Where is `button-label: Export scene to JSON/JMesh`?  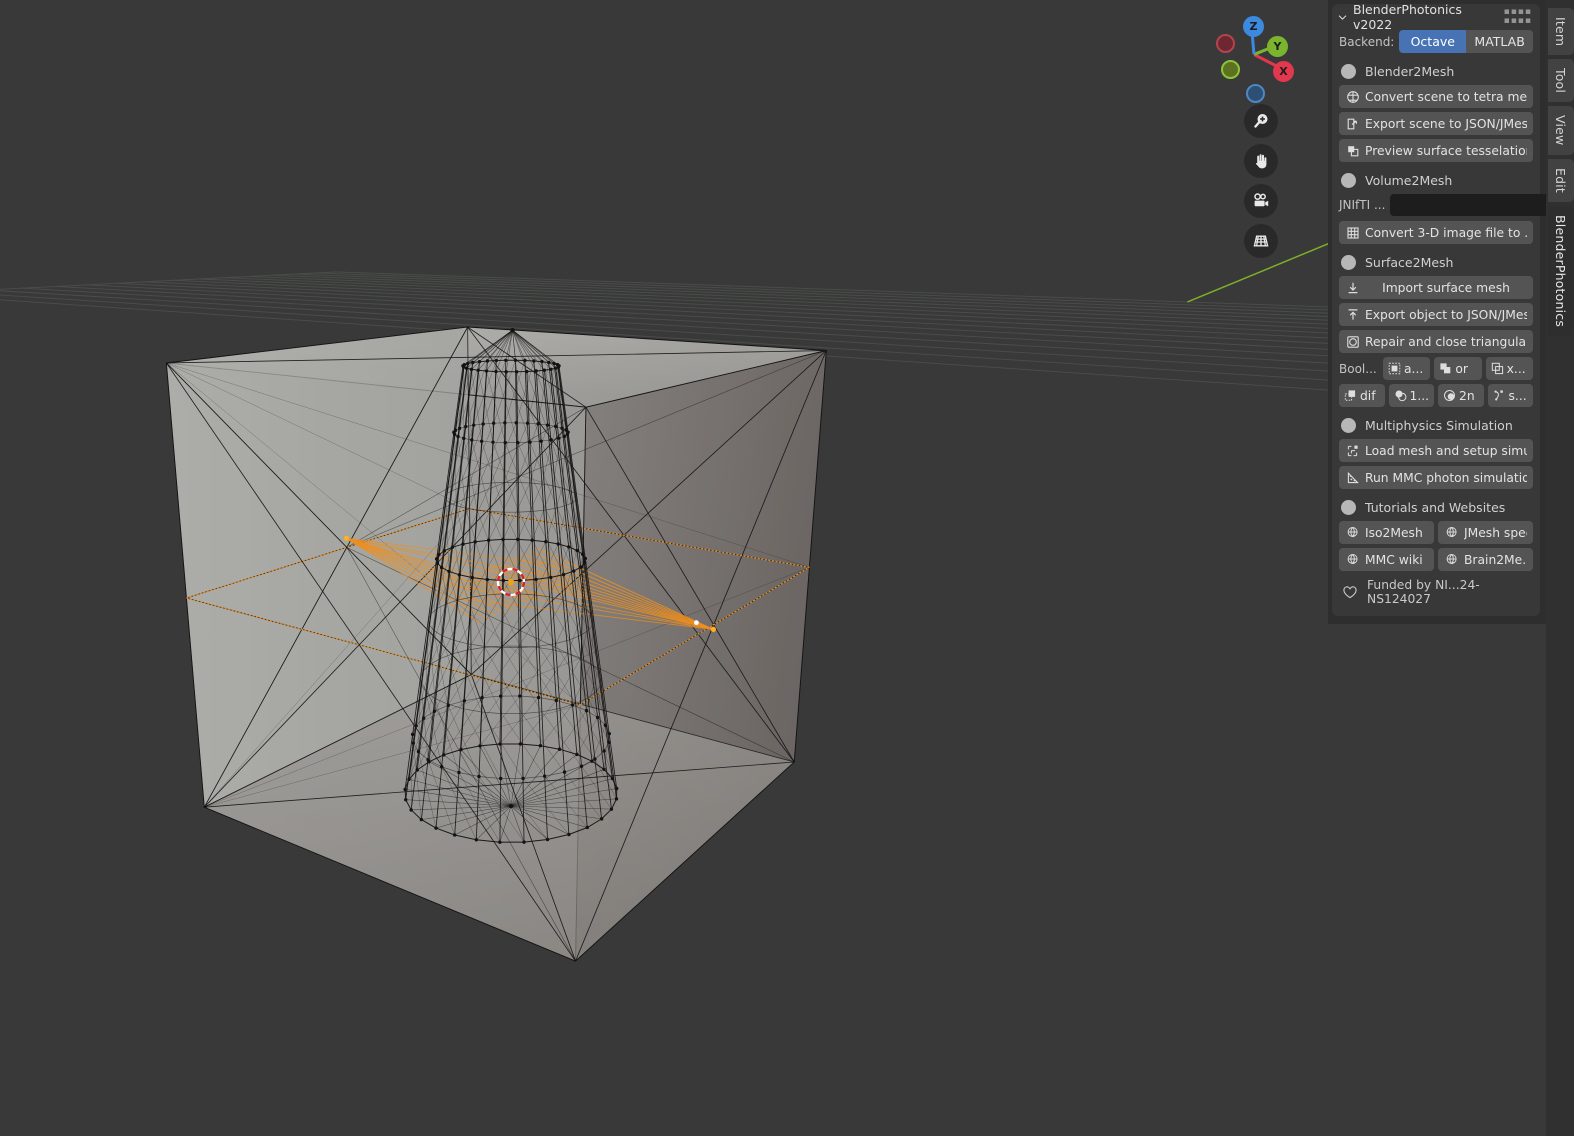
button-label: Export scene to JSON/JMesh is located at coordinates (1446, 123).